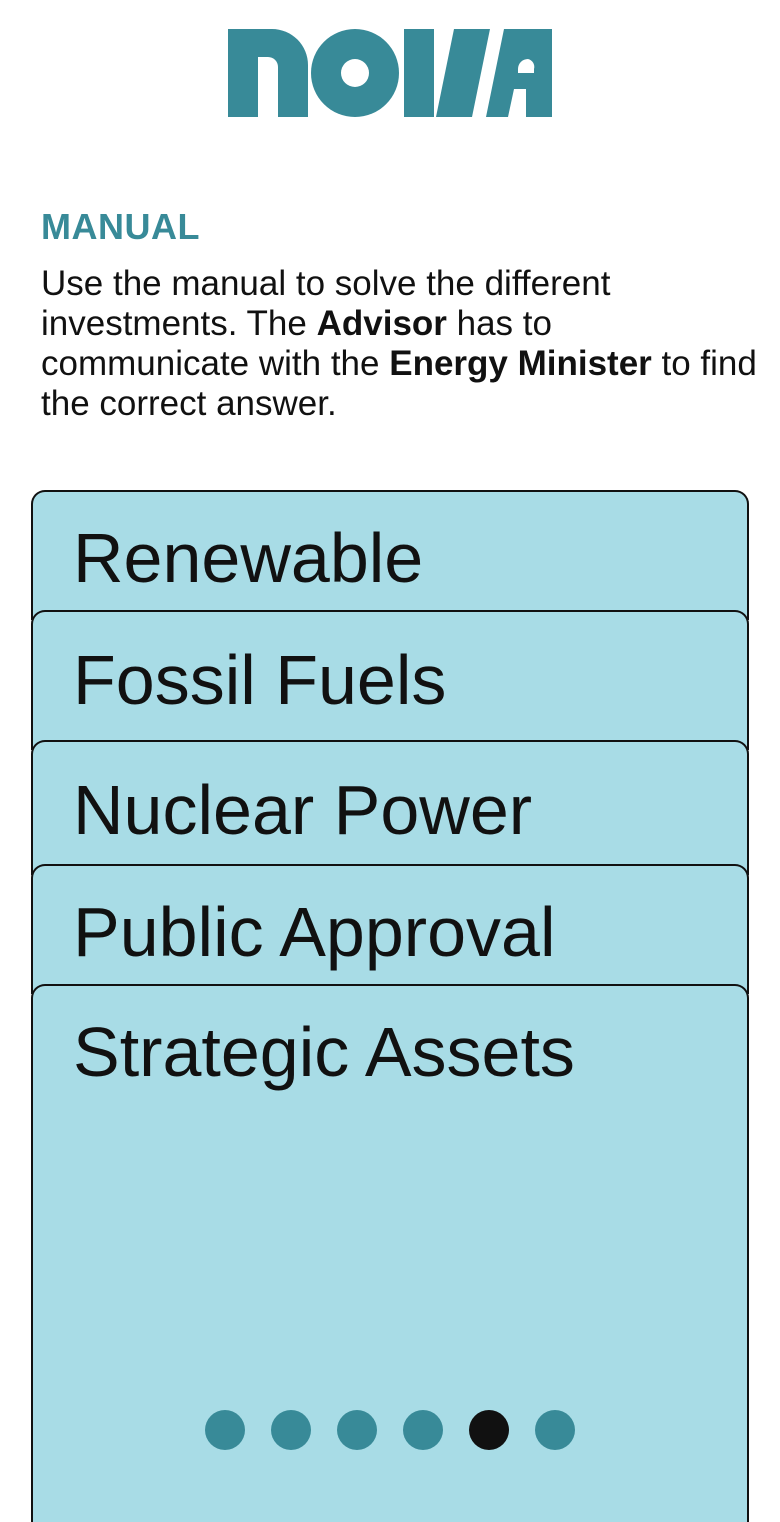  I want to click on tab-label: Nuclear Power, so click(303, 810).